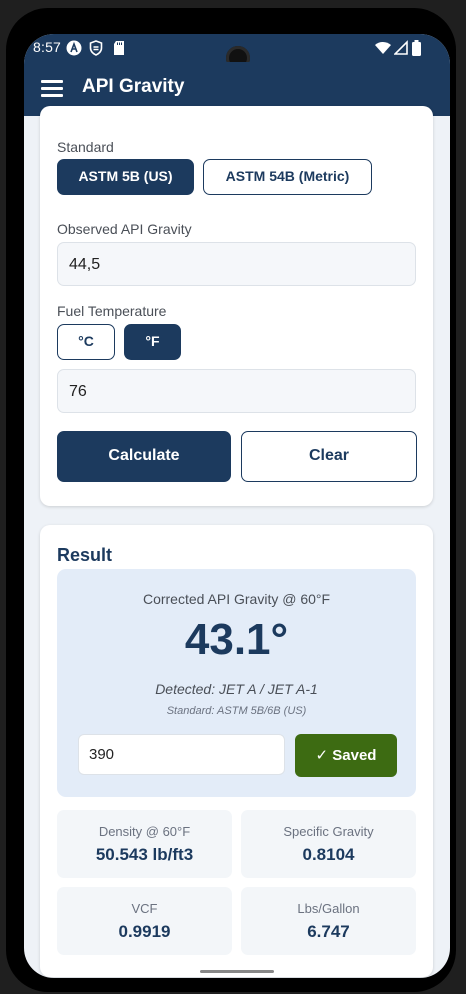  I want to click on stat-vcf-label: VCF, so click(144, 908).